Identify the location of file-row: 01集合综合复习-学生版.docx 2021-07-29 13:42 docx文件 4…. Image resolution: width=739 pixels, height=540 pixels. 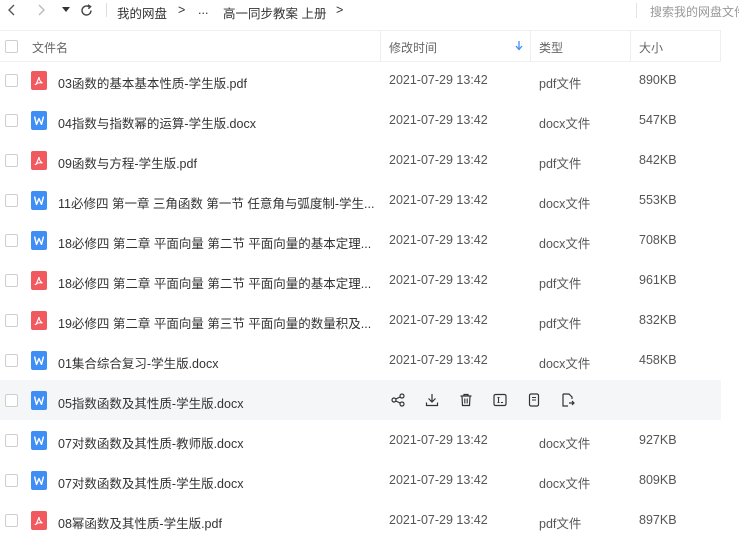
(360, 360).